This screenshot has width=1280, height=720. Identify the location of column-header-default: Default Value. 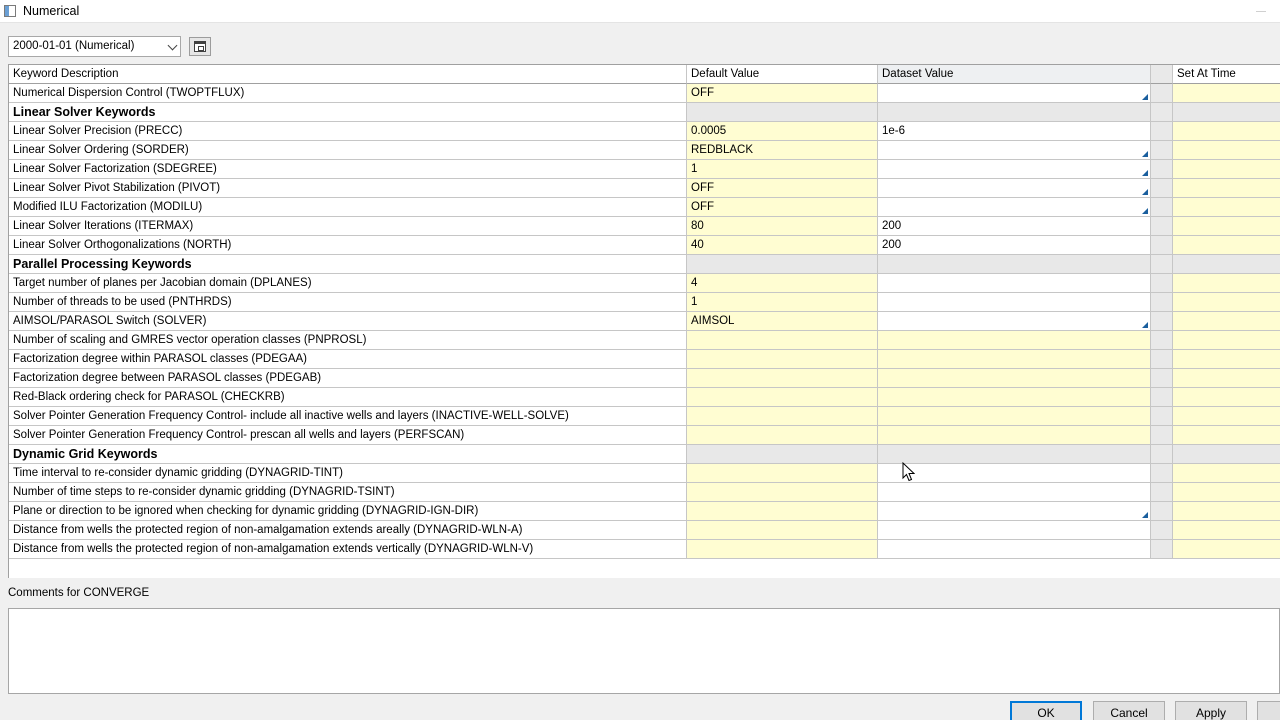
(782, 74).